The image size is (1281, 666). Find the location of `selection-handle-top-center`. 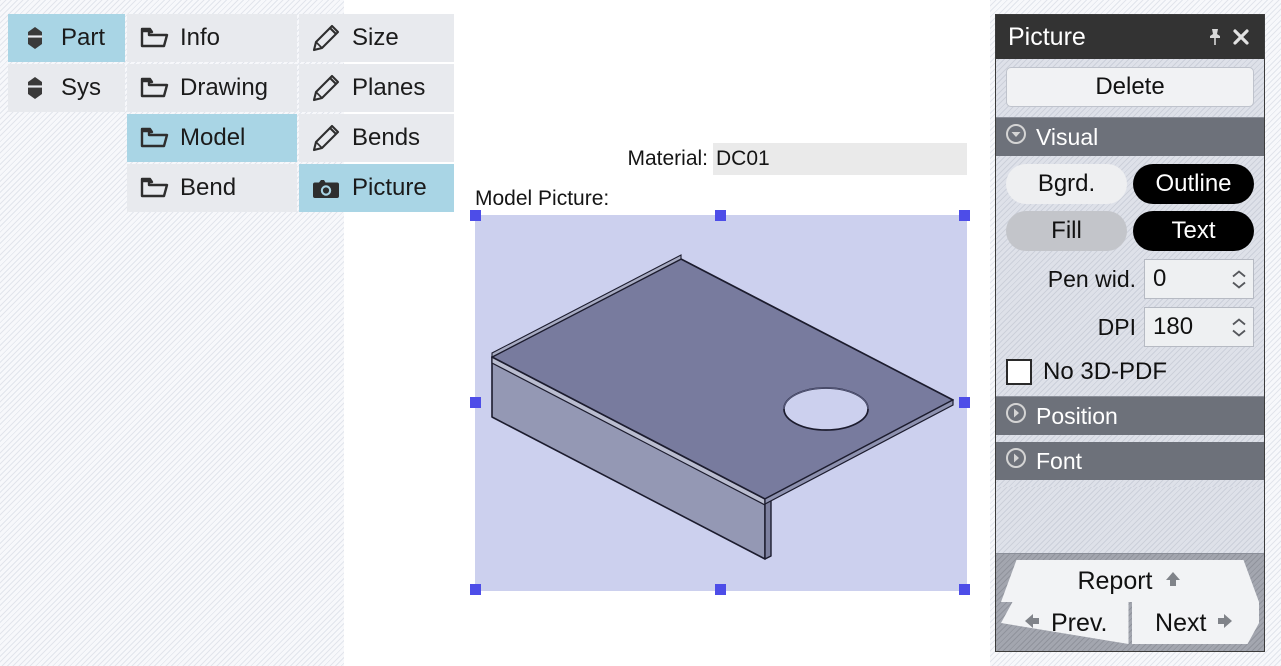

selection-handle-top-center is located at coordinates (720, 215).